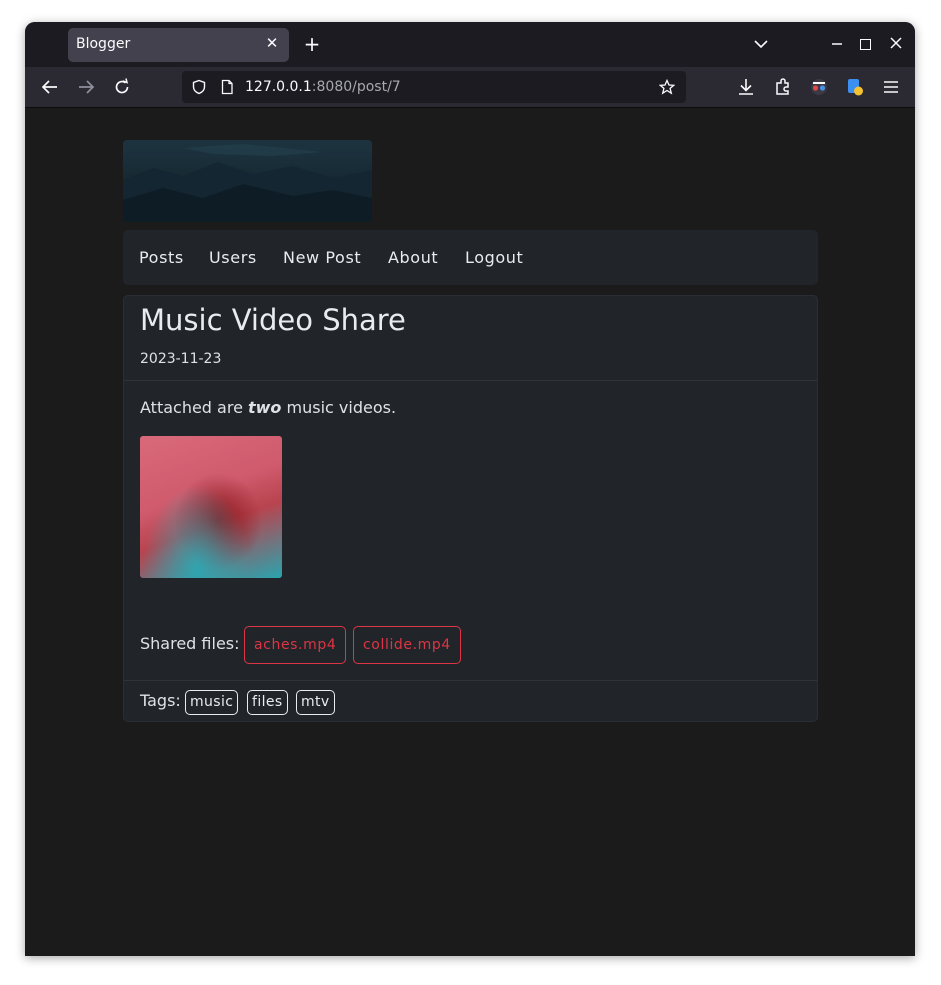 This screenshot has height=985, width=941. Describe the element at coordinates (470, 702) in the screenshot. I see `post-footer: Tags: music files mtv` at that location.